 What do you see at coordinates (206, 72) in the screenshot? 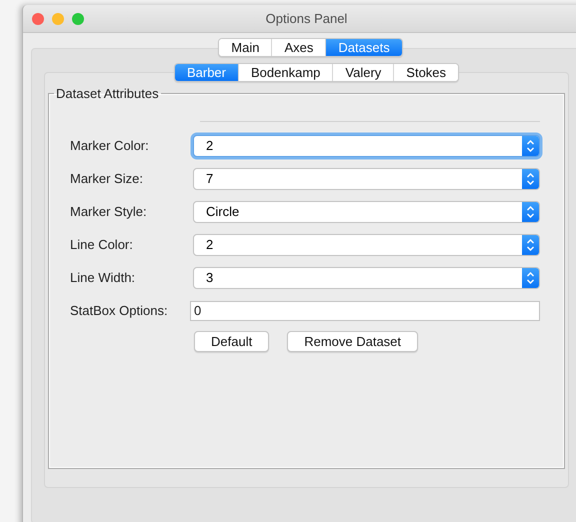
I see `tab: Barber` at bounding box center [206, 72].